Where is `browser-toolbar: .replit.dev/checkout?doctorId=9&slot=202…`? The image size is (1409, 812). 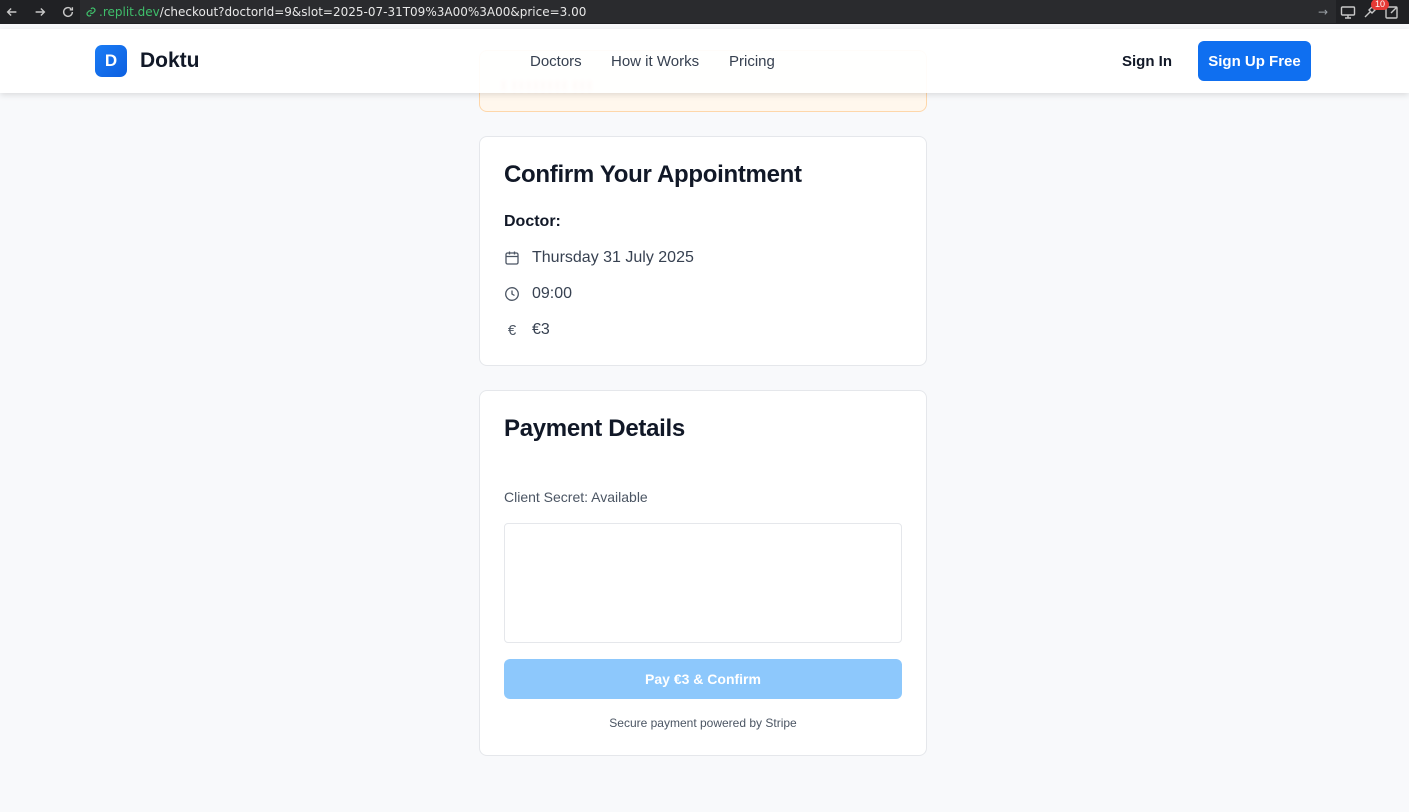 browser-toolbar: .replit.dev/checkout?doctorId=9&slot=202… is located at coordinates (704, 12).